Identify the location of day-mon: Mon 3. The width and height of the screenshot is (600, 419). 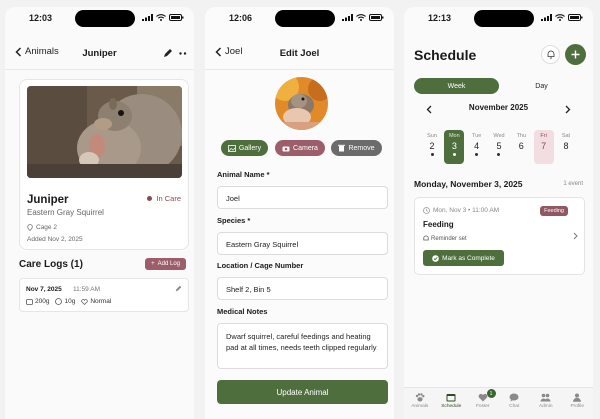
(454, 147).